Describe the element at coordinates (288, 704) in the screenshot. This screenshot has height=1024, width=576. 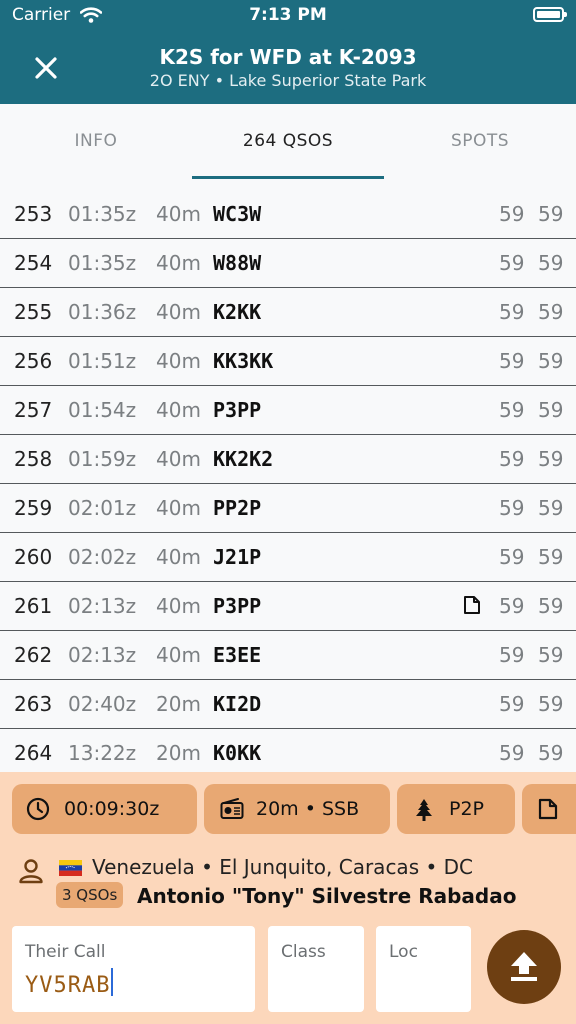
I see `qso-row: 263 02:40z 20m KI2D 59 59` at that location.